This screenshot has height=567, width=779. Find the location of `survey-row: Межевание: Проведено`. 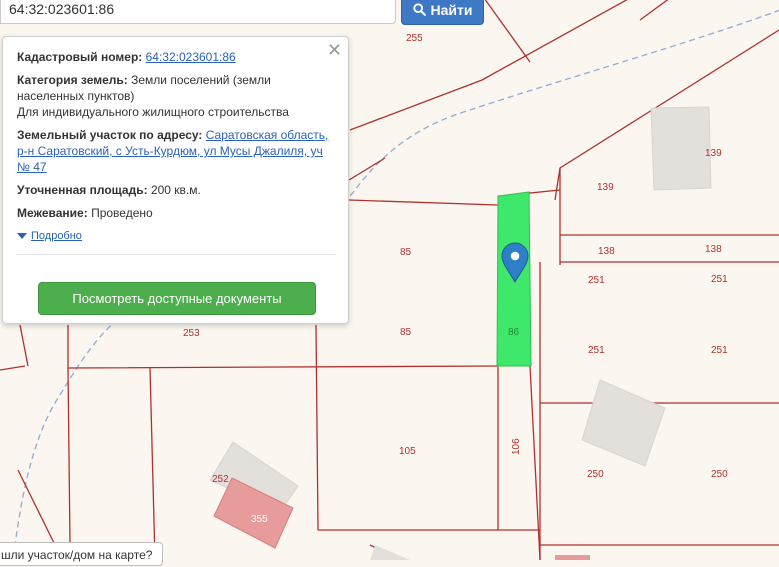

survey-row: Межевание: Проведено is located at coordinates (176, 213).